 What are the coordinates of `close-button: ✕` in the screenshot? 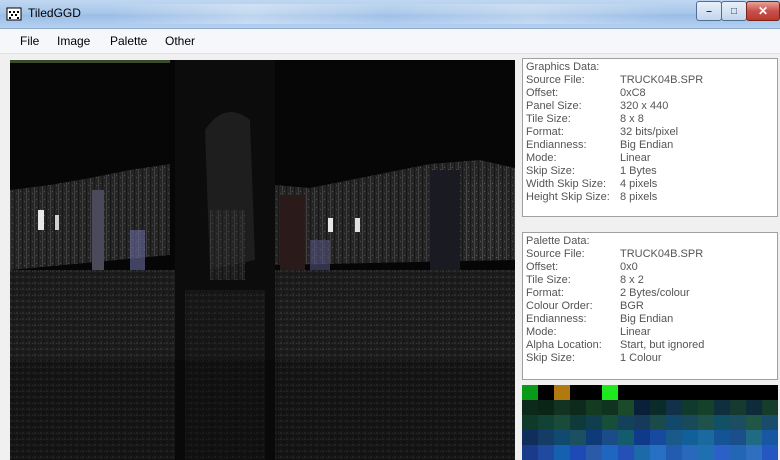 It's located at (763, 11).